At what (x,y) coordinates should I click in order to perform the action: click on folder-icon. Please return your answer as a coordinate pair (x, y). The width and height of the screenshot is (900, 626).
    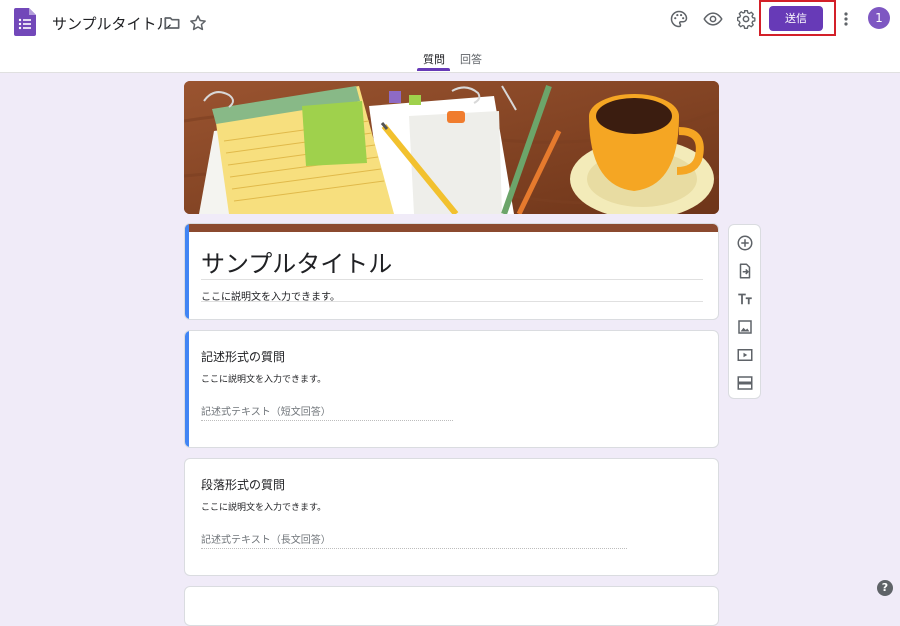
    Looking at the image, I should click on (172, 23).